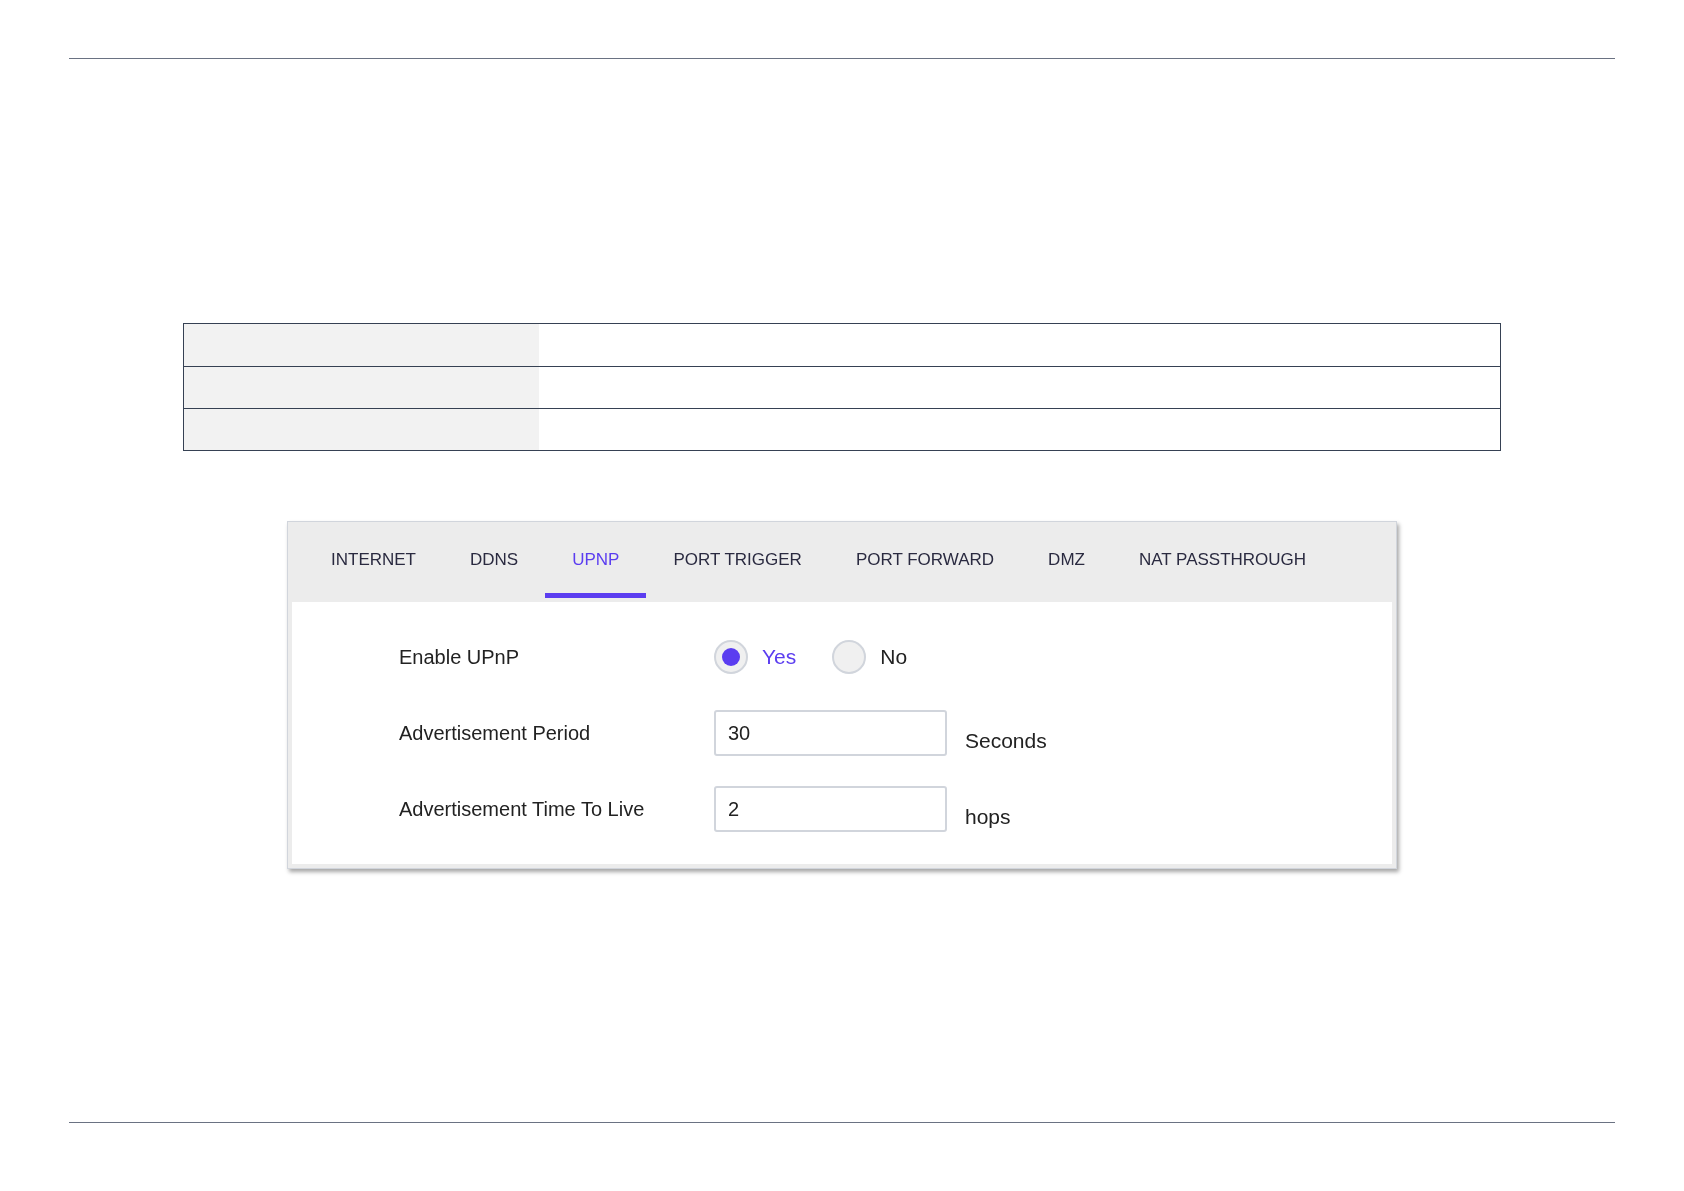  What do you see at coordinates (1006, 740) in the screenshot?
I see `unit-label: Seconds` at bounding box center [1006, 740].